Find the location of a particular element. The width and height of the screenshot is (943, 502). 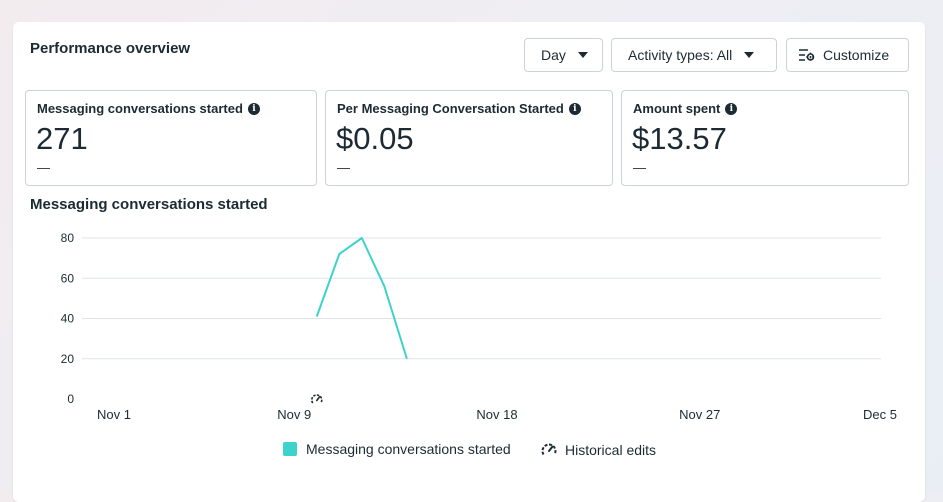

y-tick-label: 20 is located at coordinates (68, 359).